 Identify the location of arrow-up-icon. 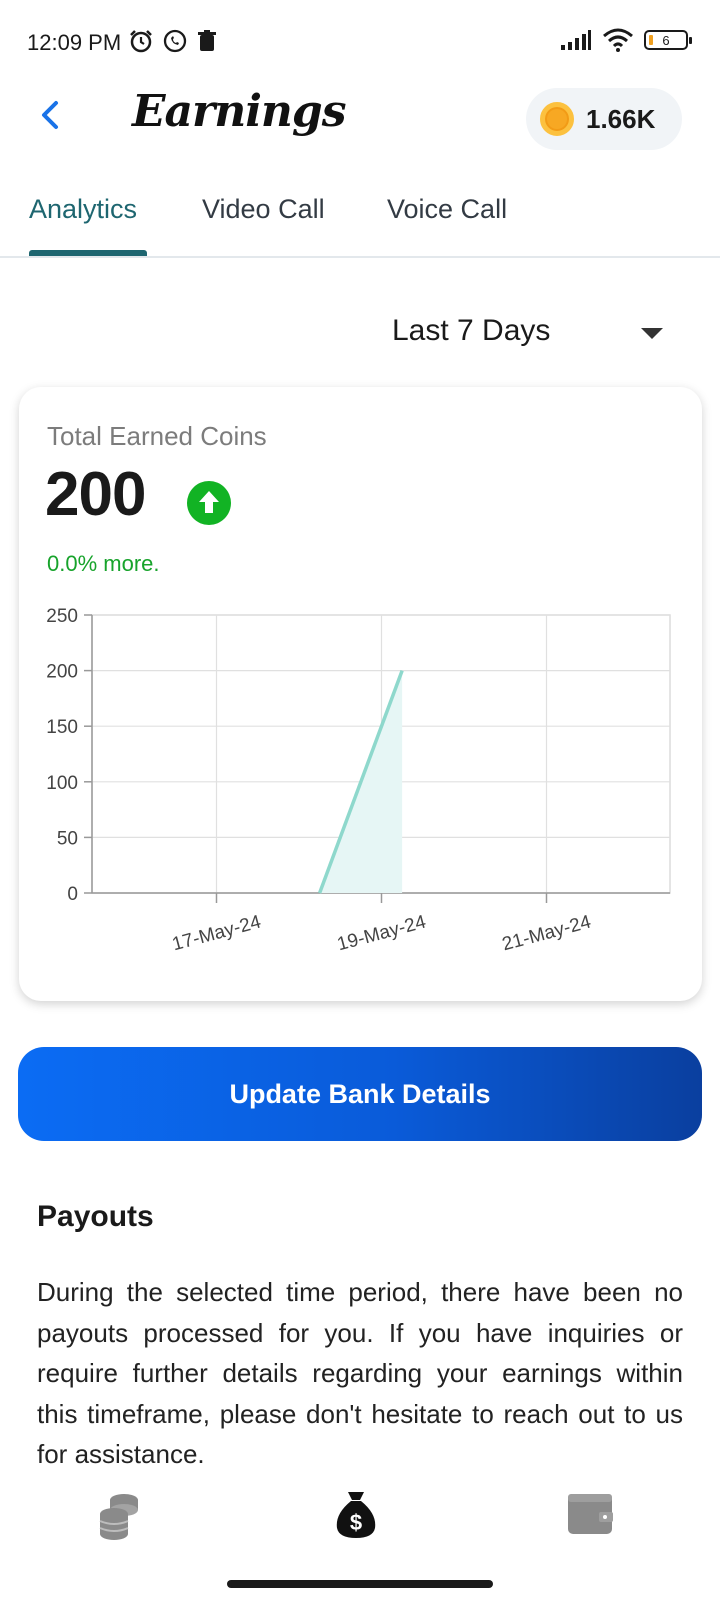
(209, 503).